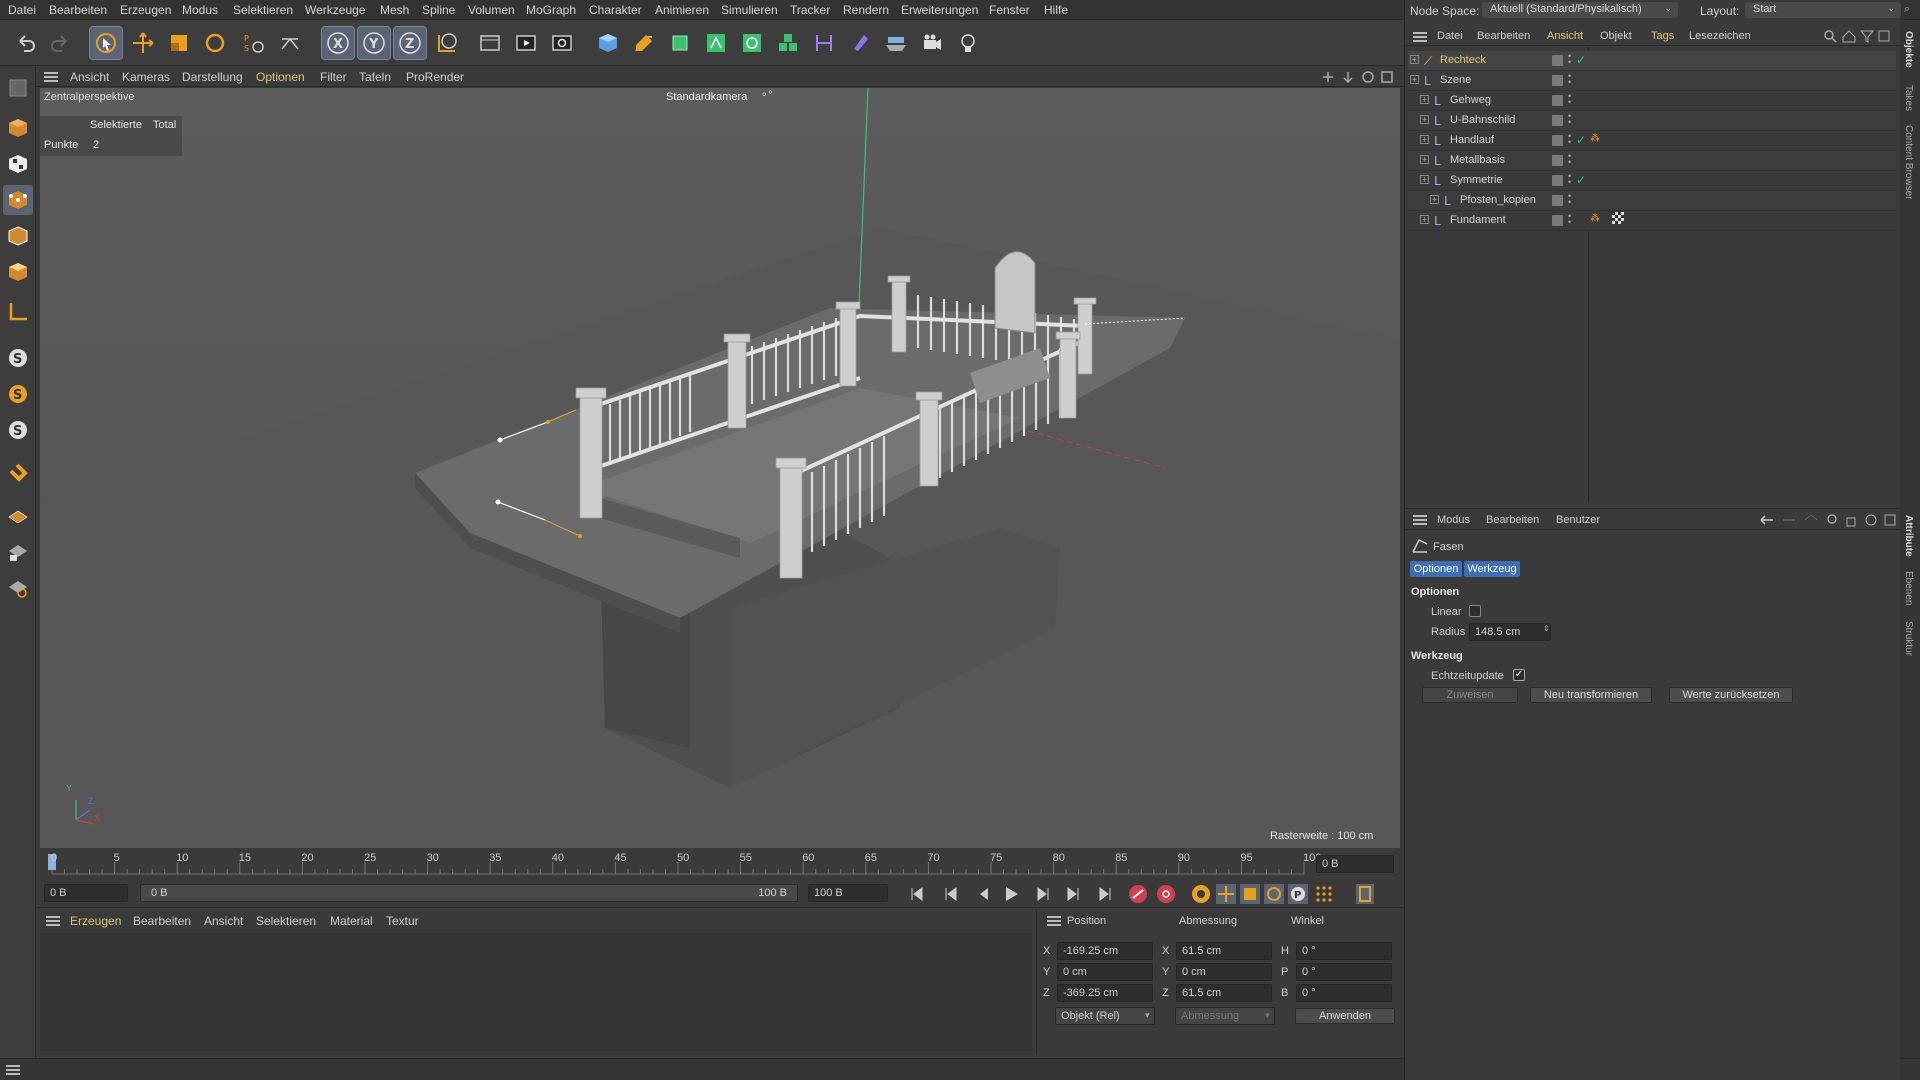 The image size is (1920, 1080). Describe the element at coordinates (145, 10) in the screenshot. I see `menu-erzeugen: Erzeugen` at that location.